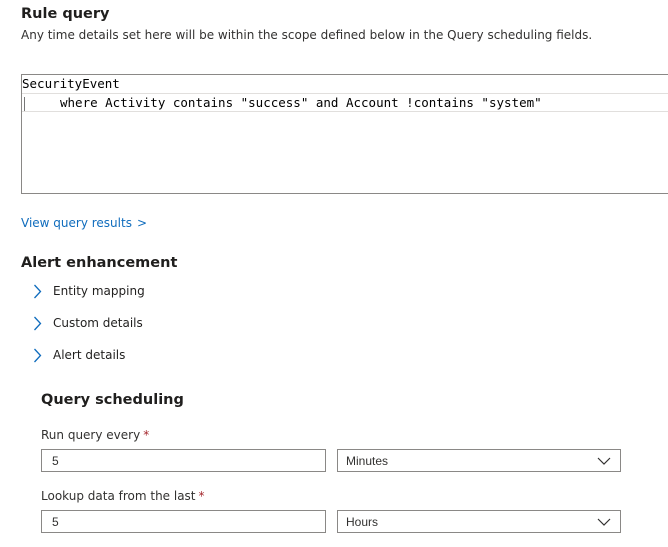 Image resolution: width=668 pixels, height=547 pixels. I want to click on run-query-every-label-text: Run query every, so click(91, 435).